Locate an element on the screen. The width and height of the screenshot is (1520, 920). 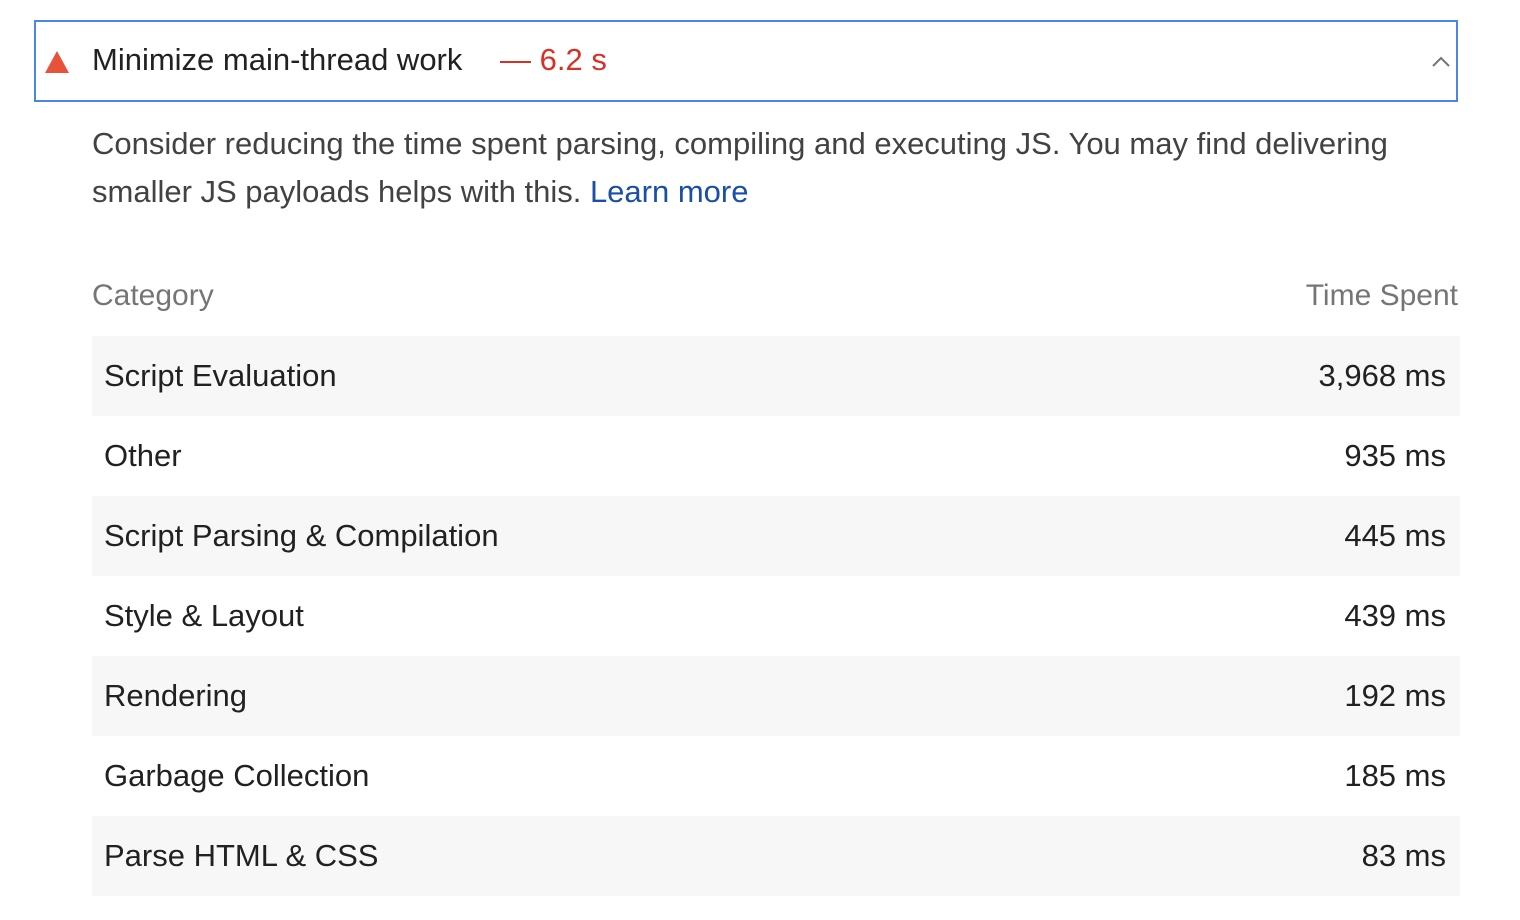
row-category: Style & Layout is located at coordinates (204, 615).